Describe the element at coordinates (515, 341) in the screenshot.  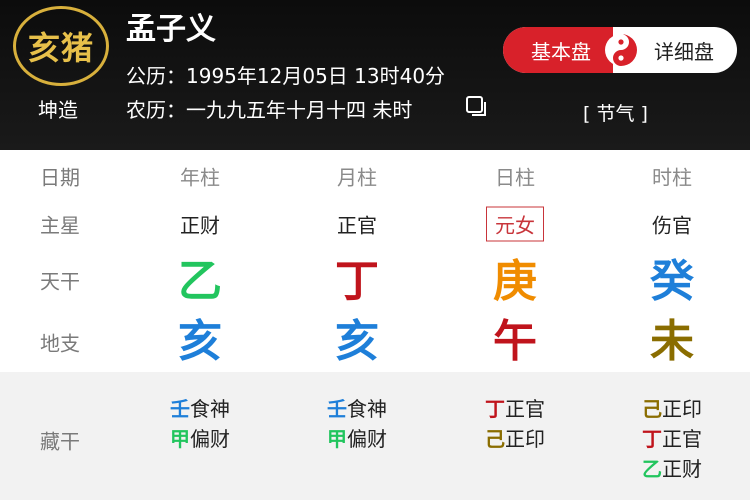
I see `earthly-branch-day: 午` at that location.